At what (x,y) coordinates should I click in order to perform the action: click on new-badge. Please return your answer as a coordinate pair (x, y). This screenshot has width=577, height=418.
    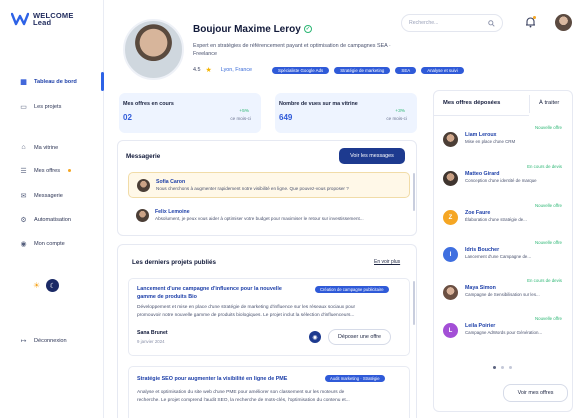
    Looking at the image, I should click on (70, 170).